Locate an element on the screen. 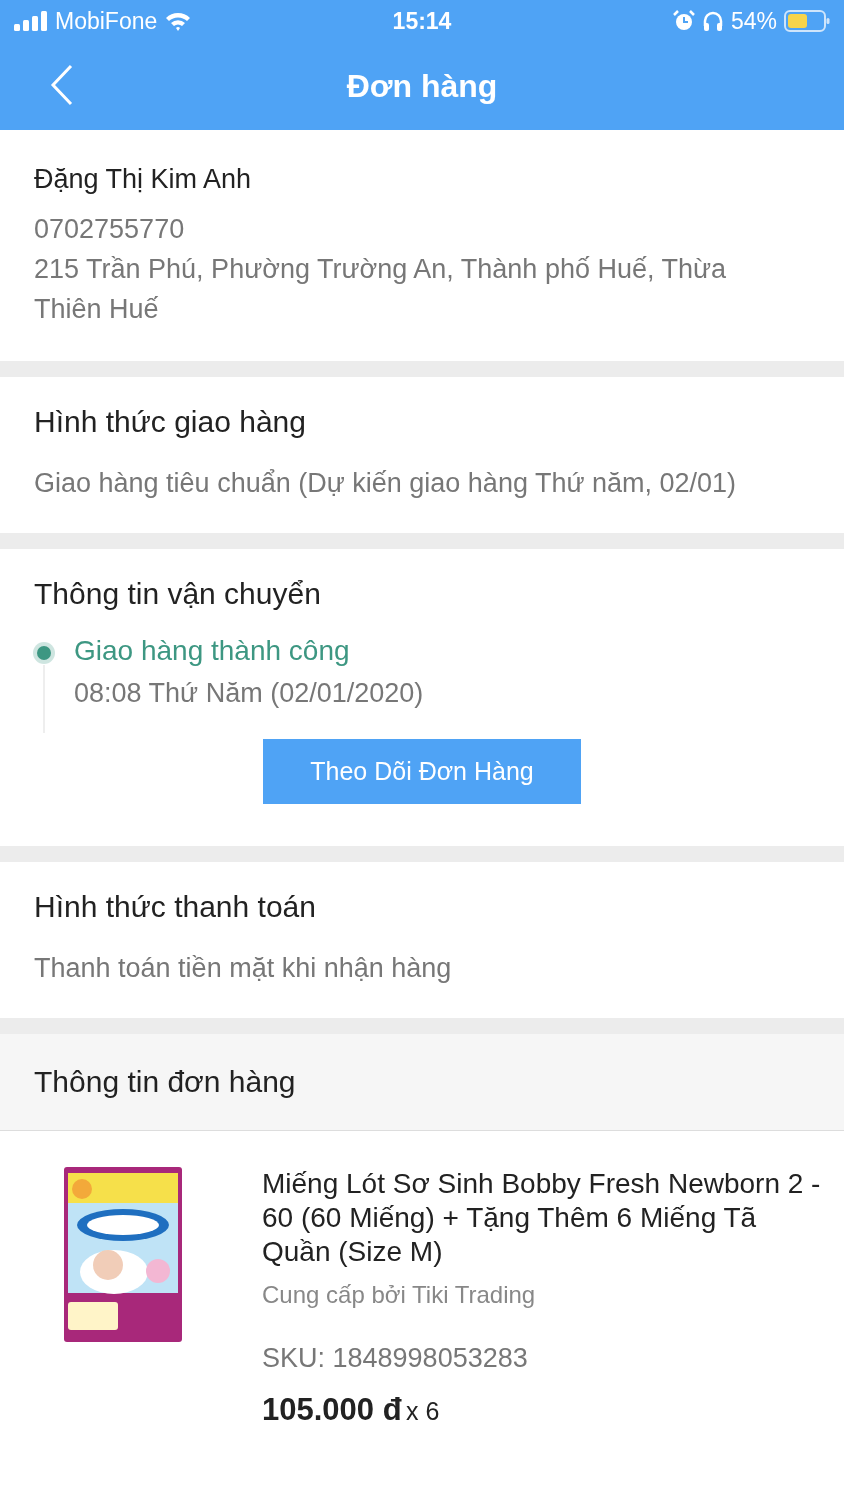 Image resolution: width=844 pixels, height=1500 pixels. signal-icon is located at coordinates (31, 21).